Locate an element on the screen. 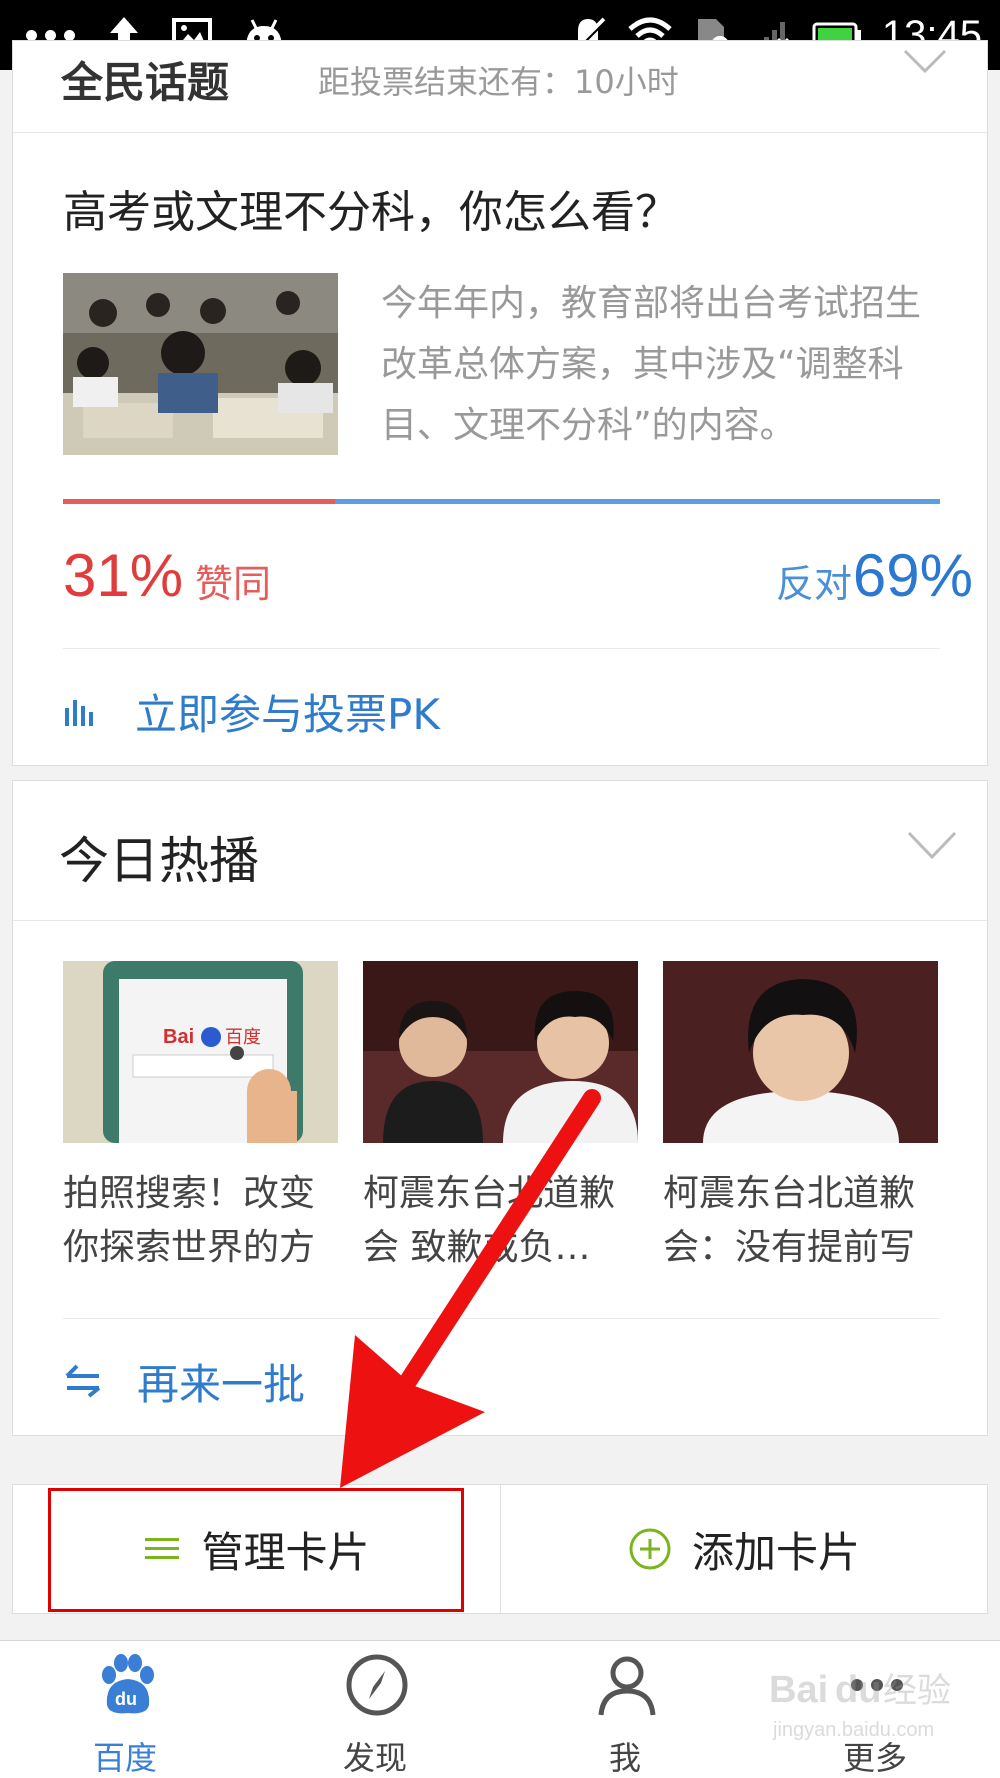 This screenshot has width=1000, height=1778. vote-question: 高考或文理不分科，你怎么看？ is located at coordinates (371, 208).